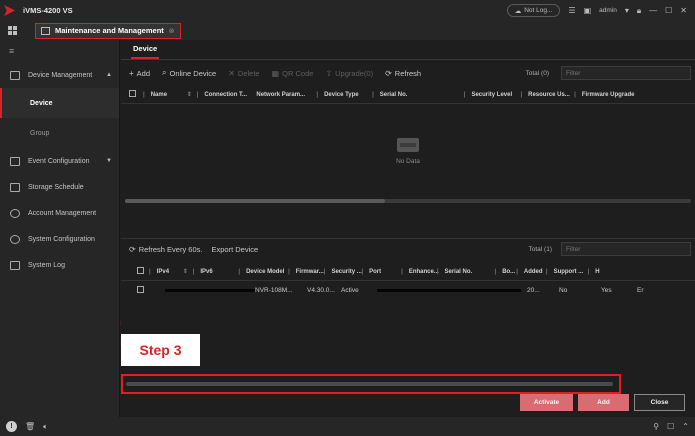 The height and width of the screenshot is (436, 695). I want to click on sidebar-item-group: Group, so click(59, 133).